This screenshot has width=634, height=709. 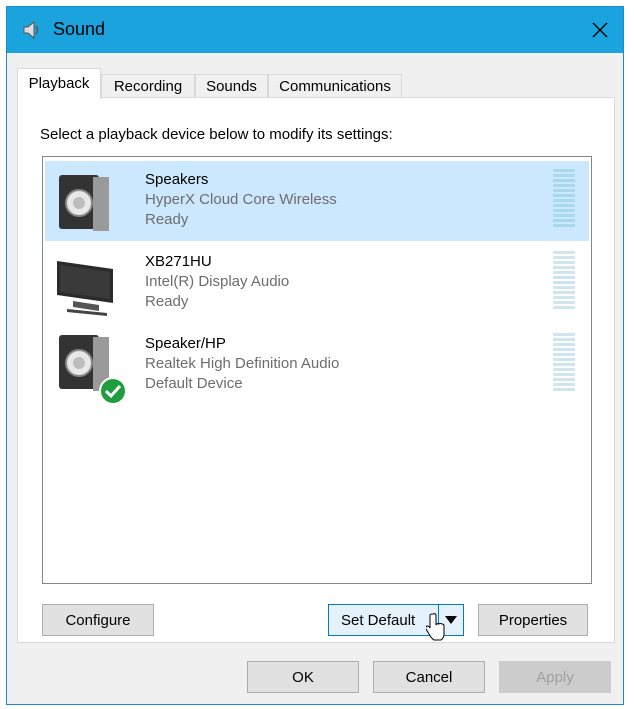 I want to click on apply-button: Apply, so click(x=555, y=677).